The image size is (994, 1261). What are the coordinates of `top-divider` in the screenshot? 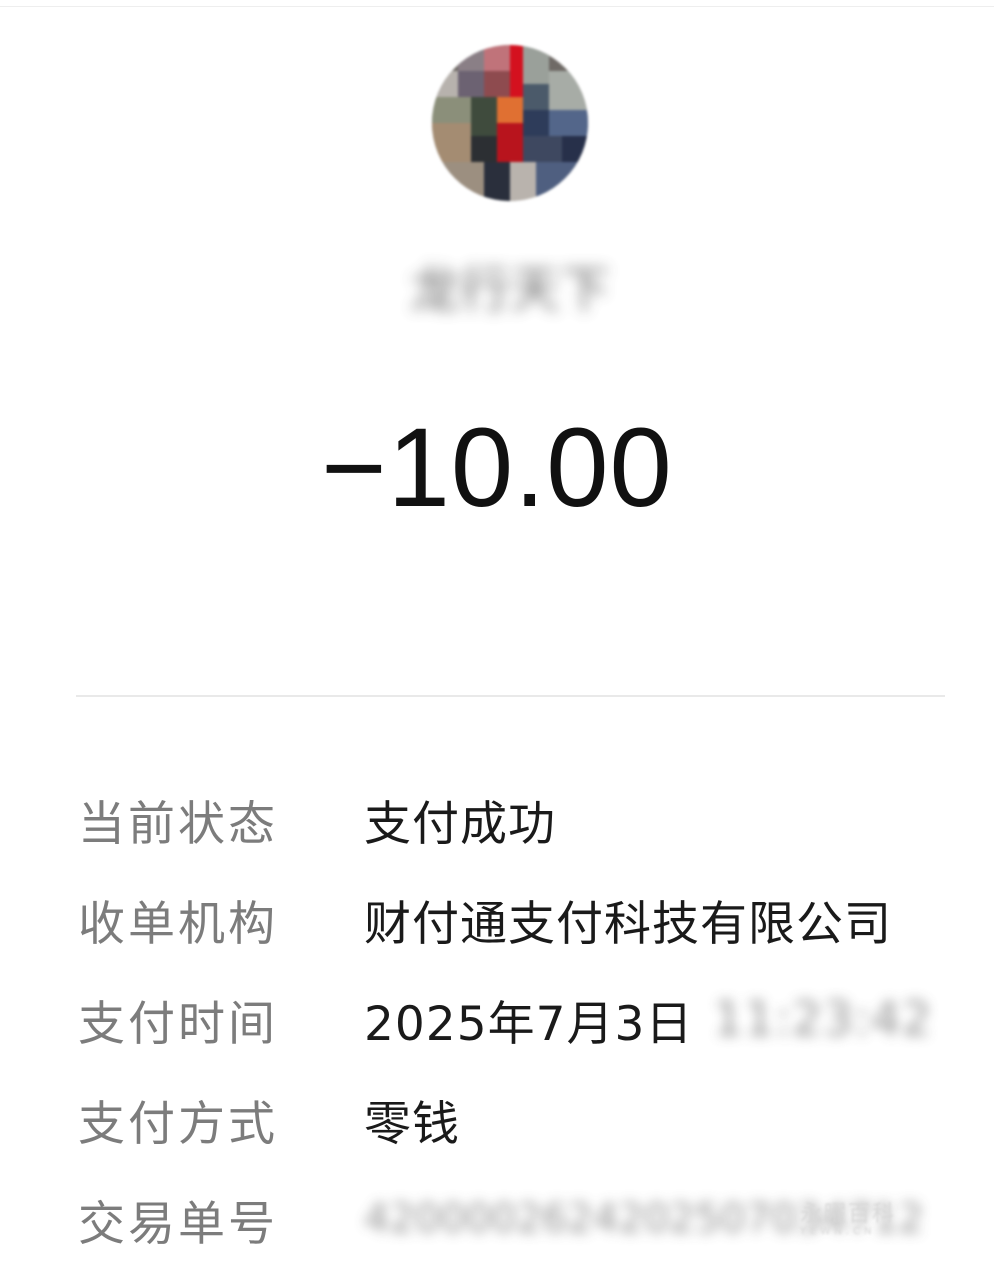 It's located at (497, 6).